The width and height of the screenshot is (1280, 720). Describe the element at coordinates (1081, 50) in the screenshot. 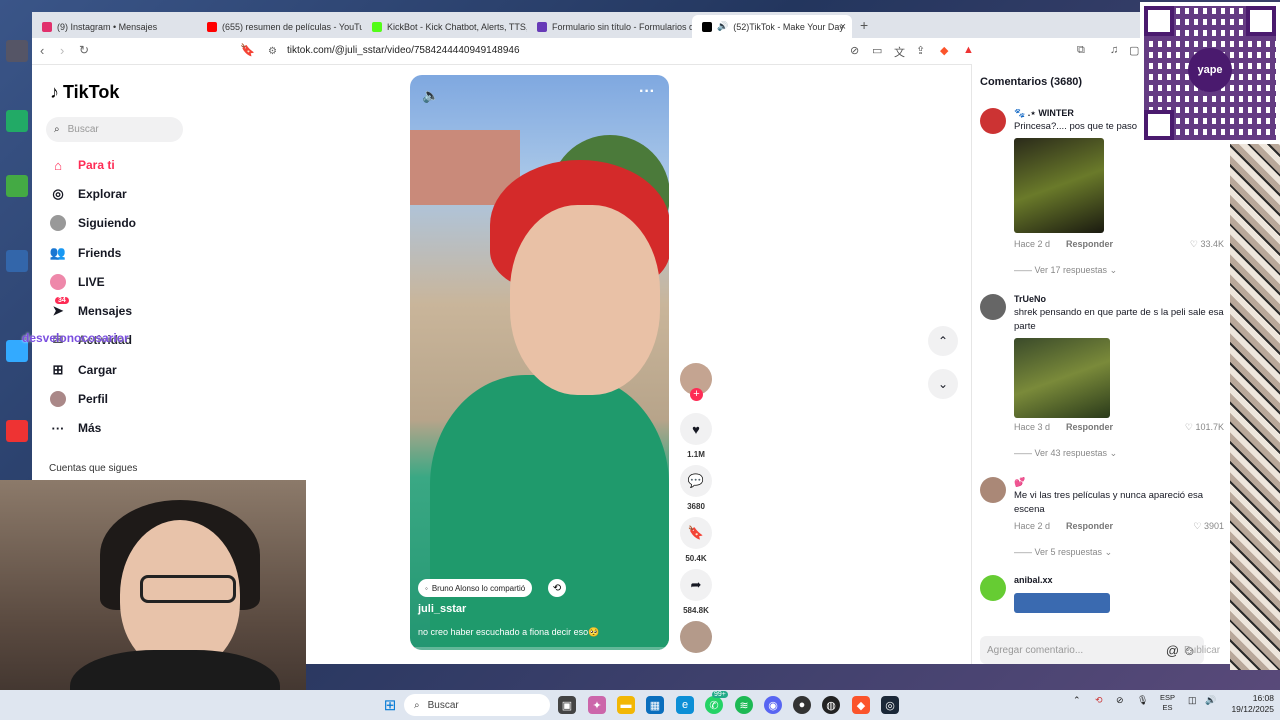

I see `sidebar-icon: ⧉` at that location.